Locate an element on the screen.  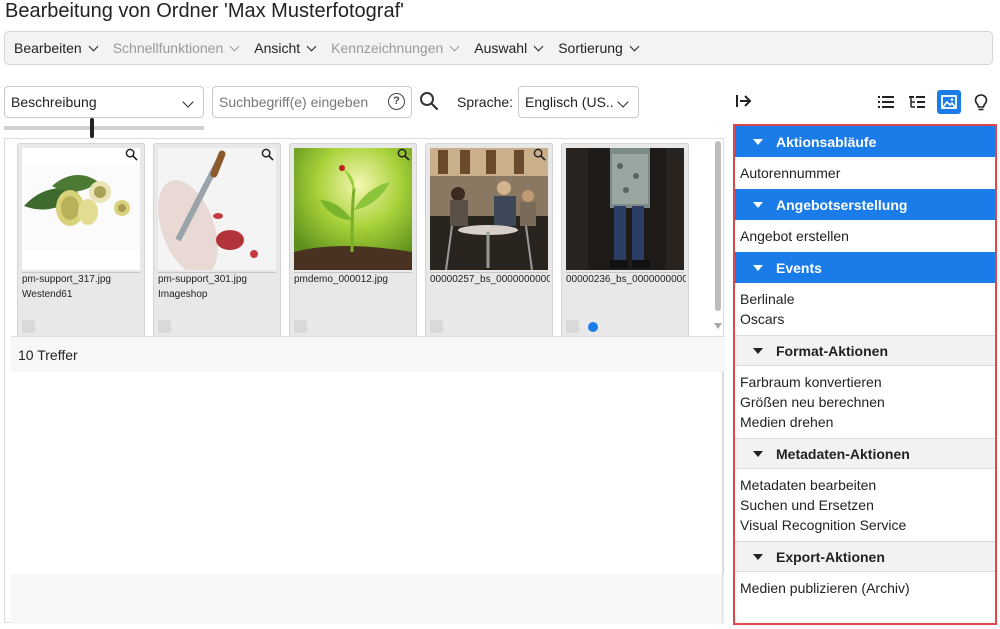
action-list: Medien publizieren (Archiv) is located at coordinates (865, 588).